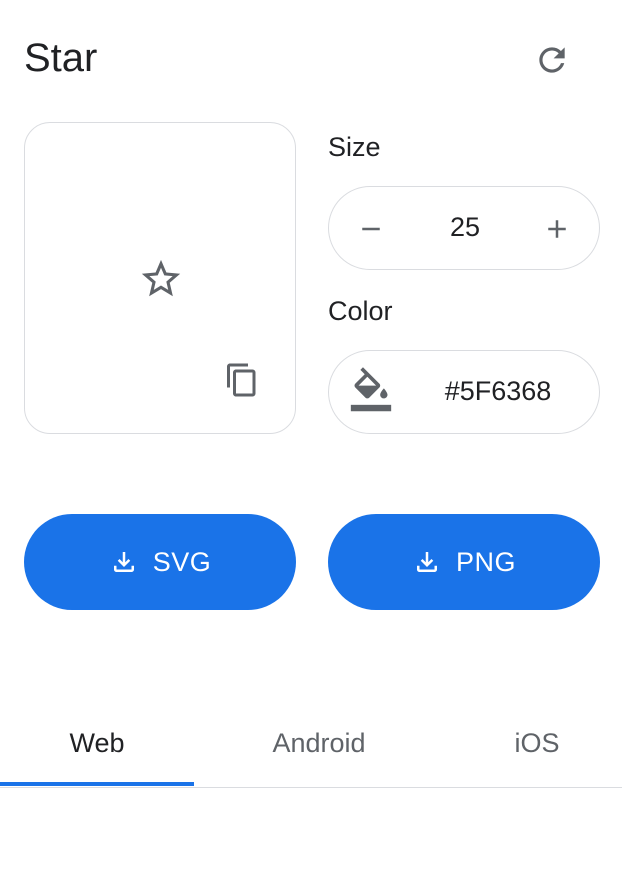 The image size is (622, 874). What do you see at coordinates (97, 743) in the screenshot?
I see `tab-web: Web` at bounding box center [97, 743].